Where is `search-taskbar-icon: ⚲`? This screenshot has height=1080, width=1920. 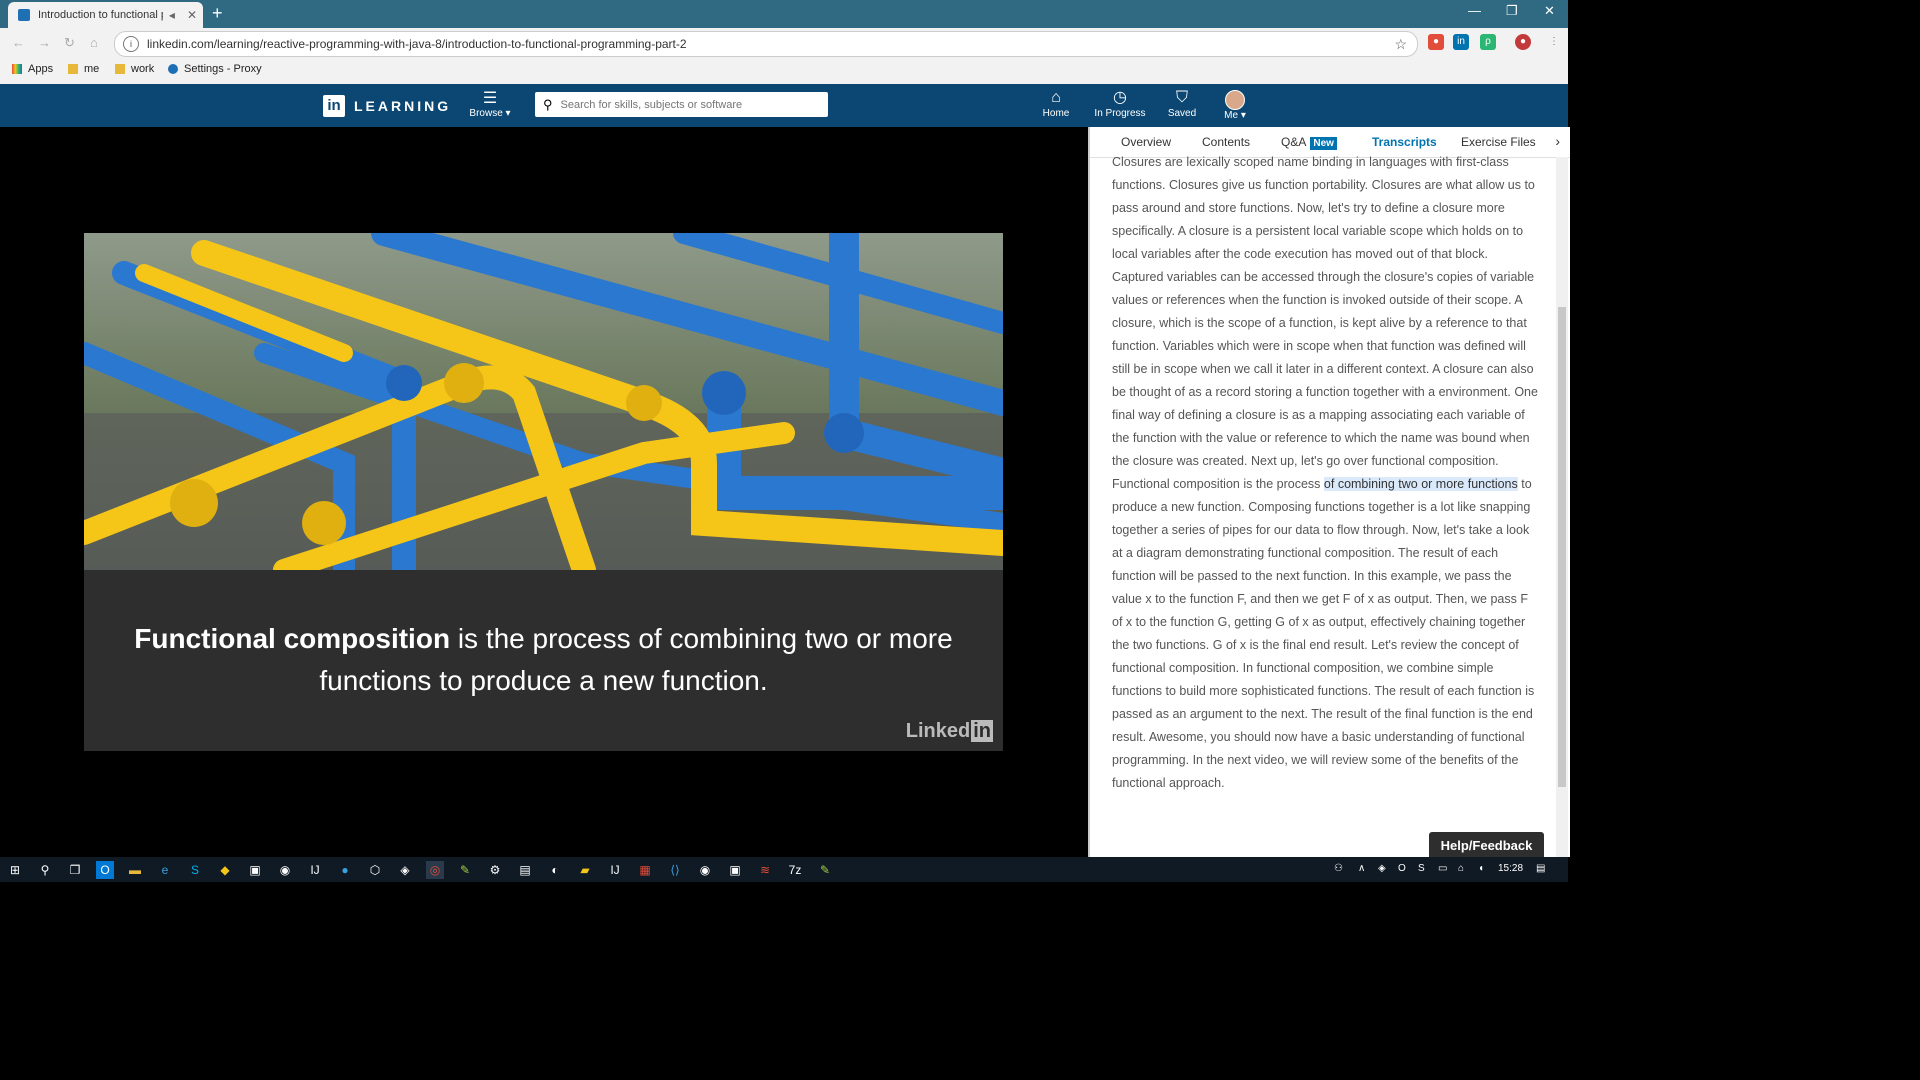
search-taskbar-icon: ⚲ is located at coordinates (45, 870).